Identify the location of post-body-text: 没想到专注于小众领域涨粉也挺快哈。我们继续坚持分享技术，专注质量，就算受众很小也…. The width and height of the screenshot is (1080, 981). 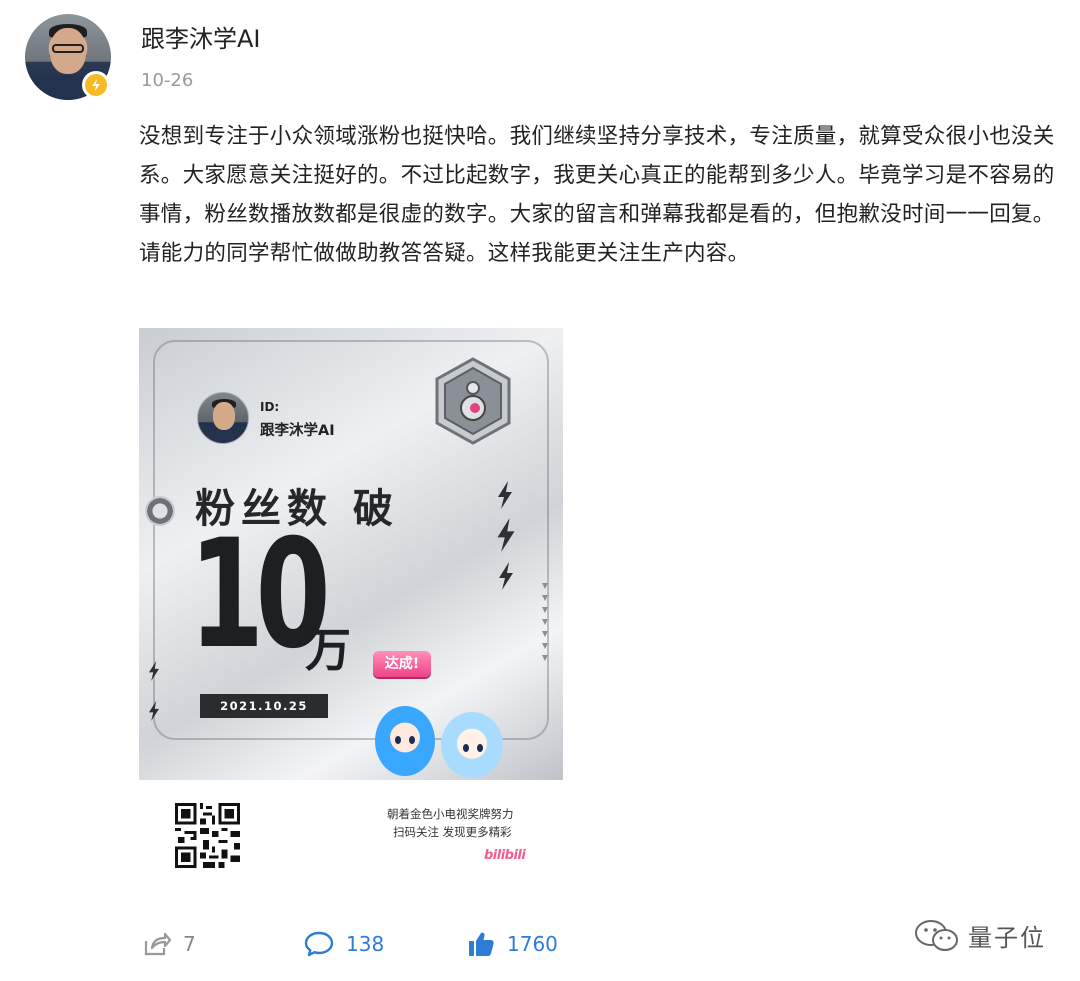
(597, 195).